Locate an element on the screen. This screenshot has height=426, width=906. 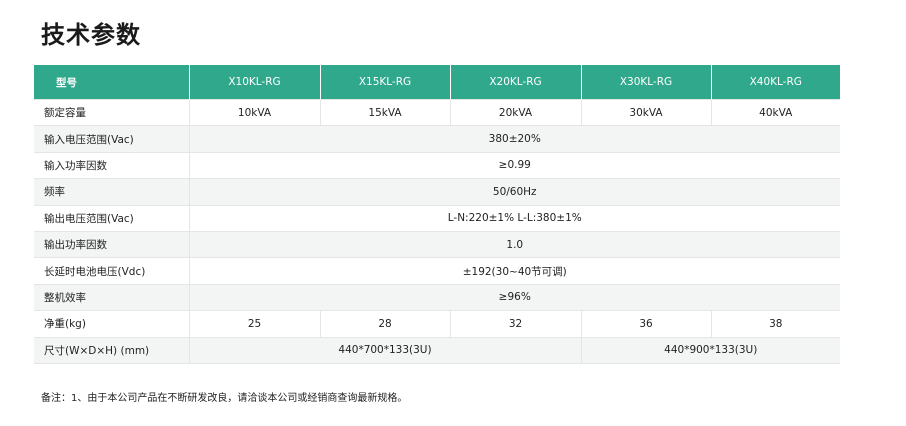
table-cell: ≥96% is located at coordinates (514, 297).